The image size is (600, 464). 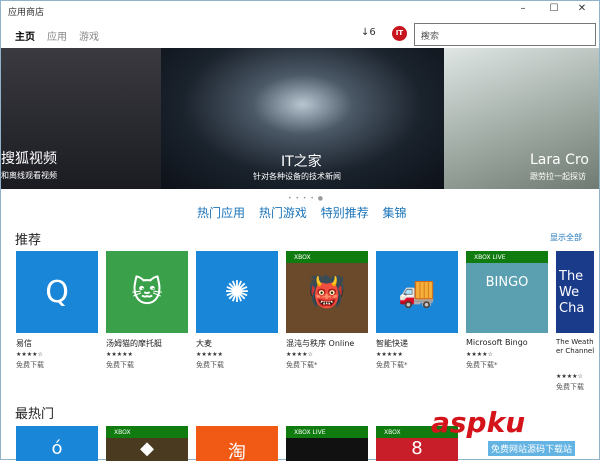 I want to click on show-all-link: 显示全部, so click(x=566, y=237).